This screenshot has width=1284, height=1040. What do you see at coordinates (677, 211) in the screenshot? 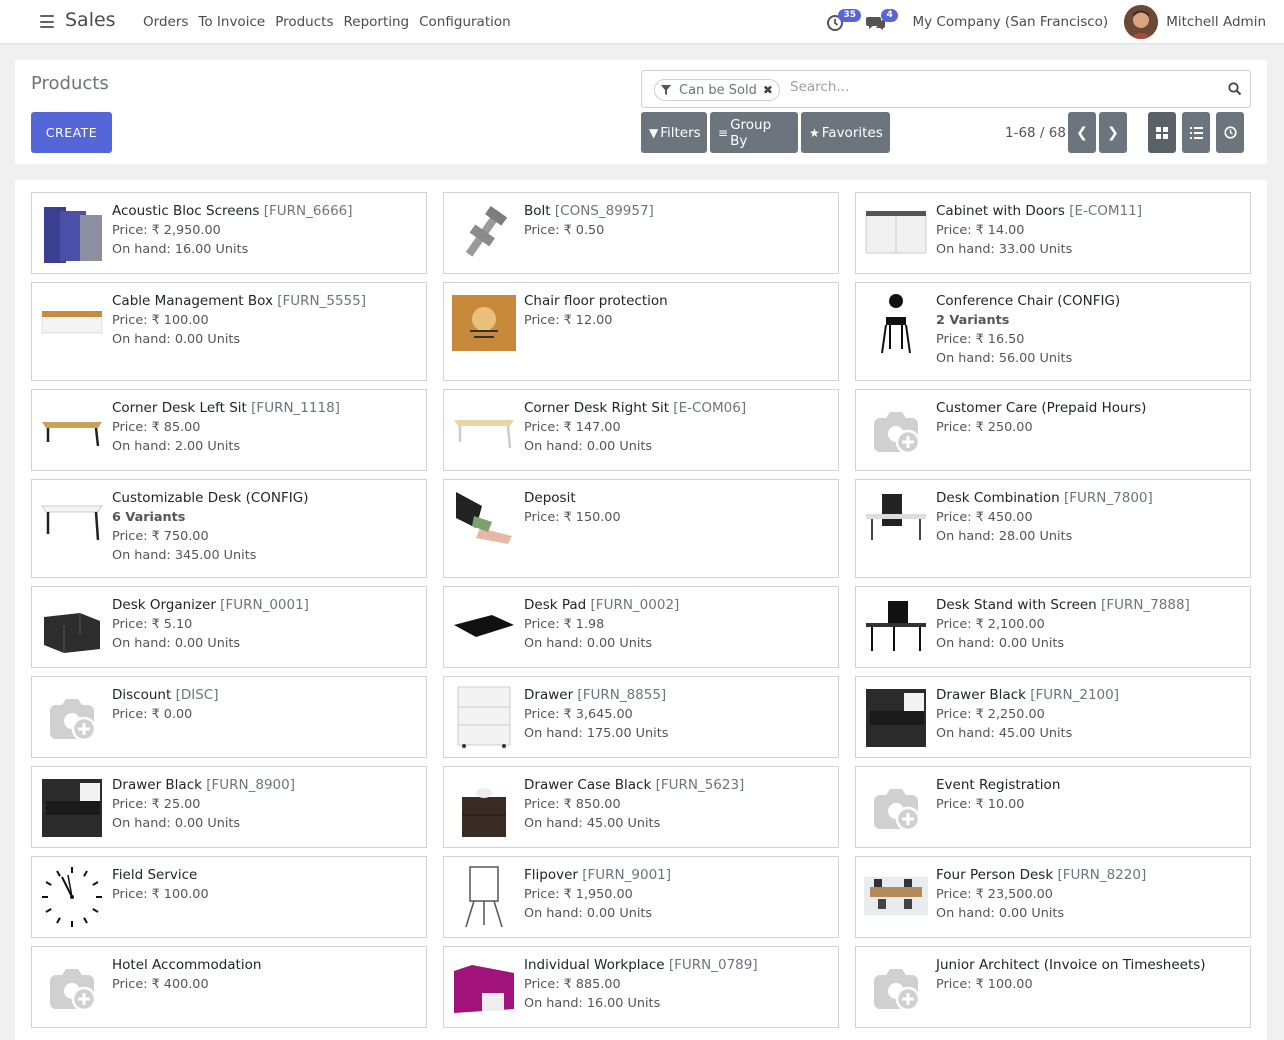
I see `product-name: Bolt [CONS_89957]` at bounding box center [677, 211].